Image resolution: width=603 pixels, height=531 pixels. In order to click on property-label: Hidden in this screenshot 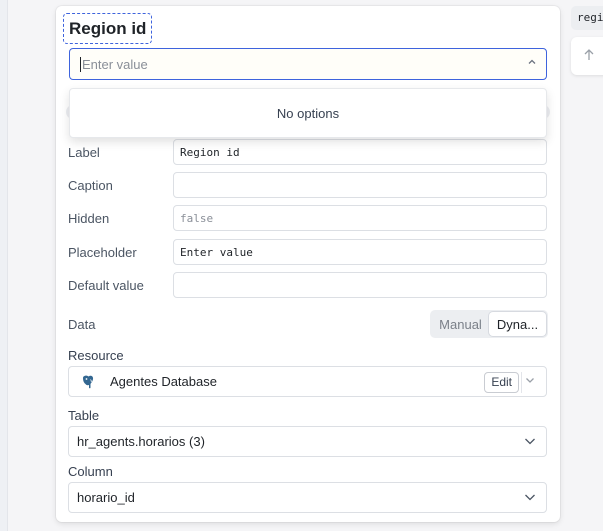, I will do `click(89, 218)`.